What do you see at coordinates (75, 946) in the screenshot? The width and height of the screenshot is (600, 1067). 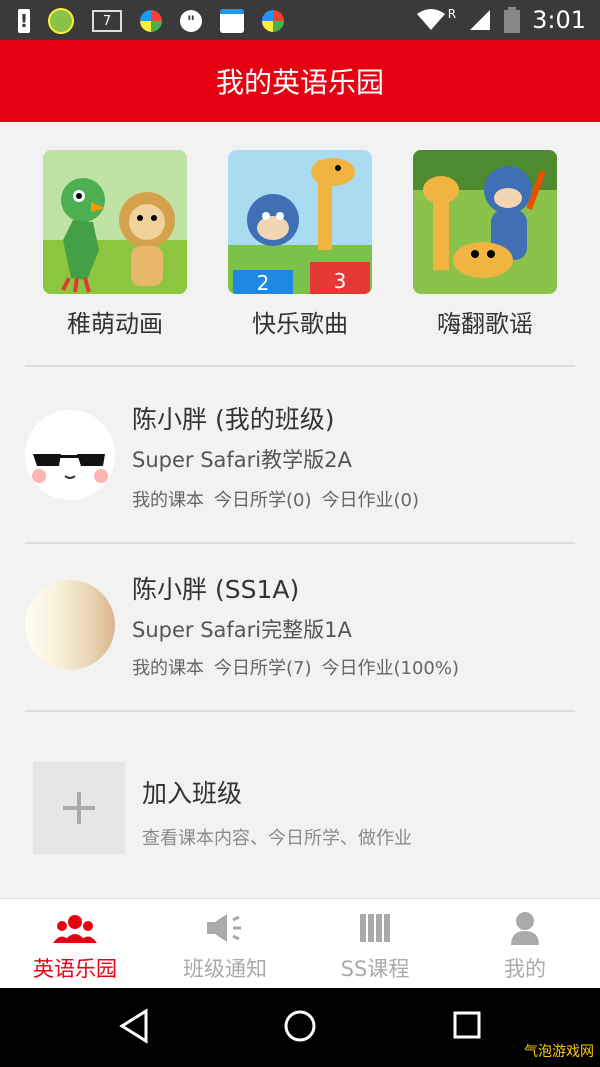 I see `tab-english-park: 英语乐园` at bounding box center [75, 946].